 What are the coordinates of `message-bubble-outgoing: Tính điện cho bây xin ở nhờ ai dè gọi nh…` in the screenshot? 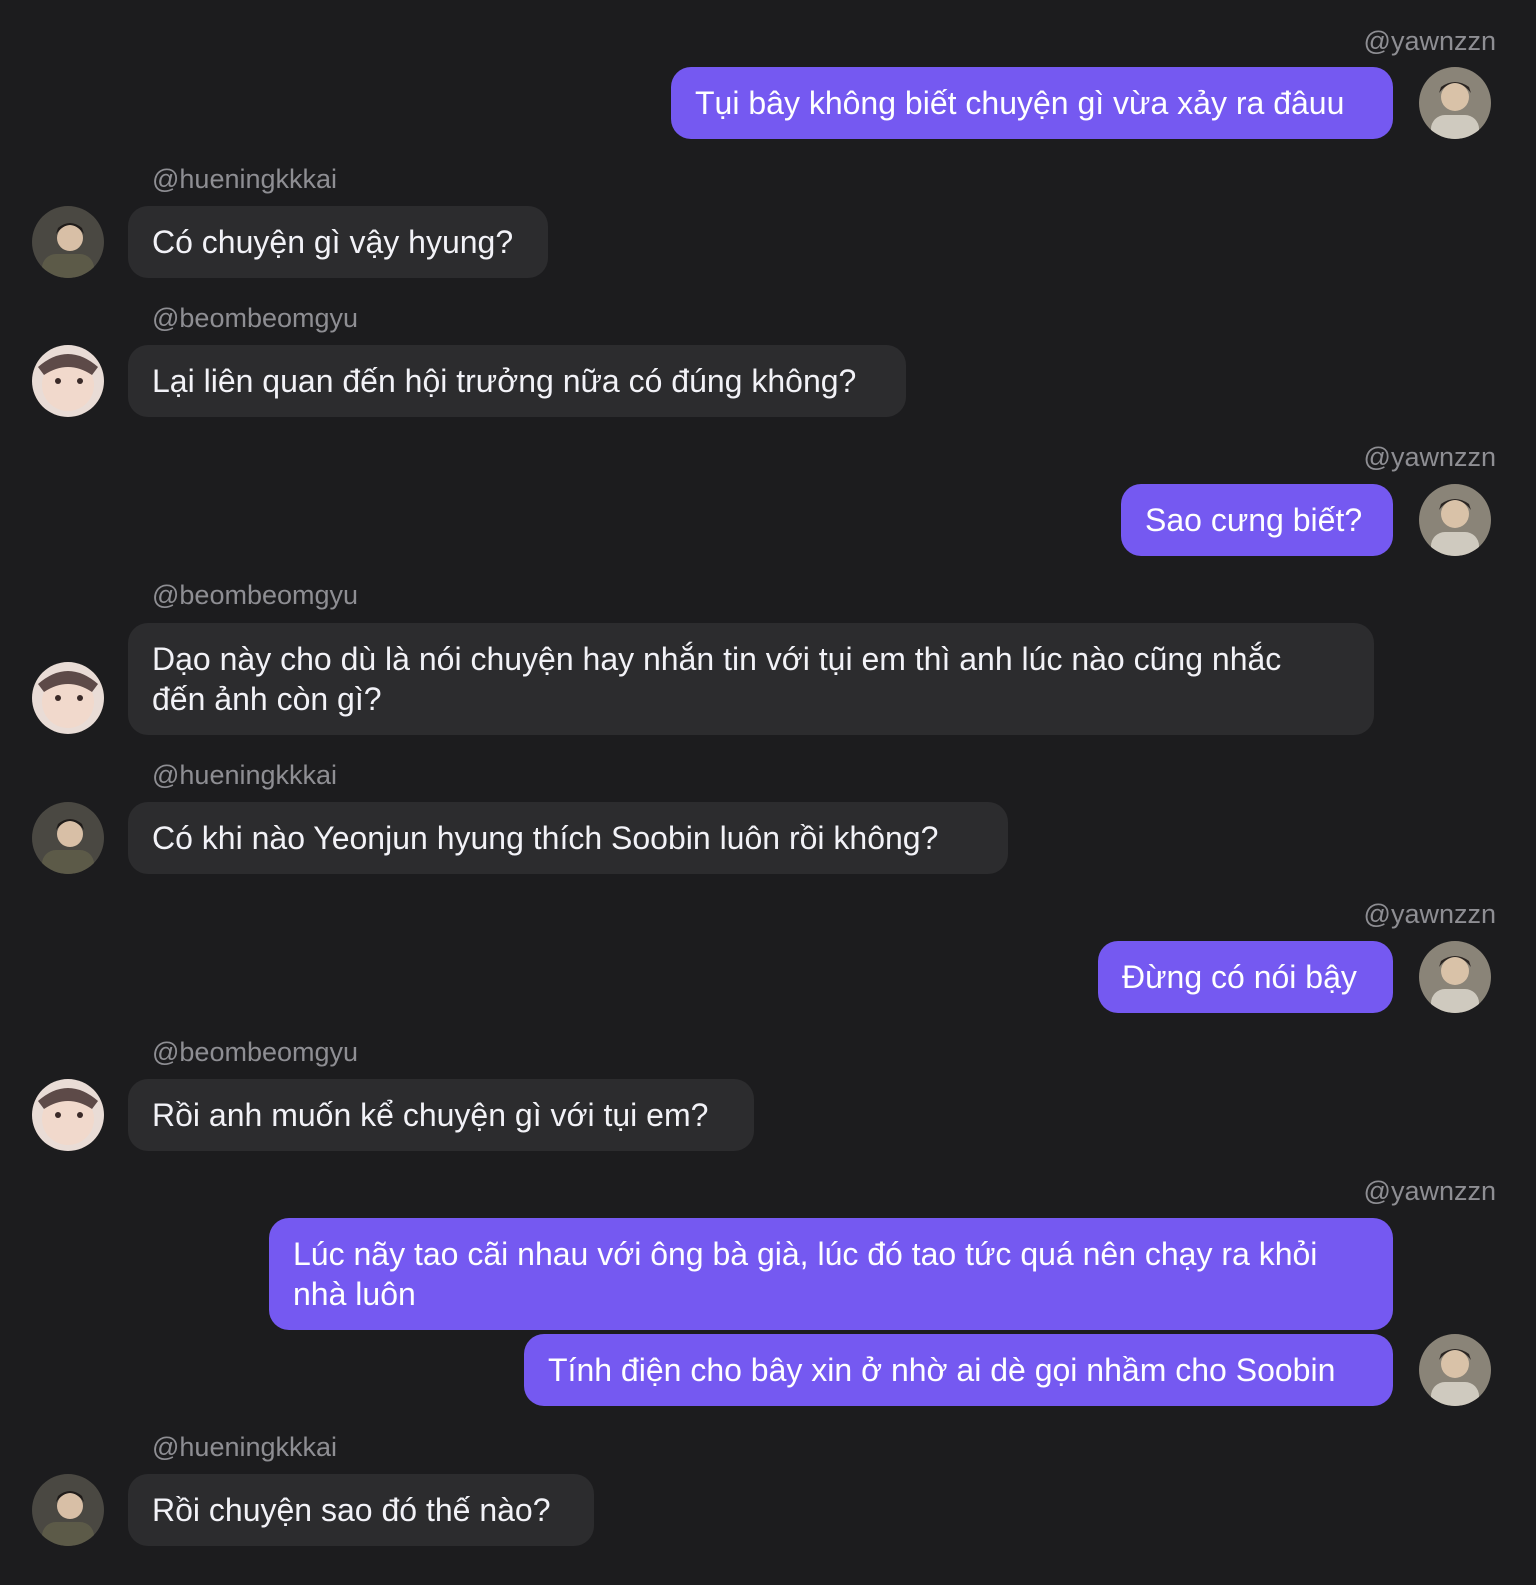 It's located at (958, 1370).